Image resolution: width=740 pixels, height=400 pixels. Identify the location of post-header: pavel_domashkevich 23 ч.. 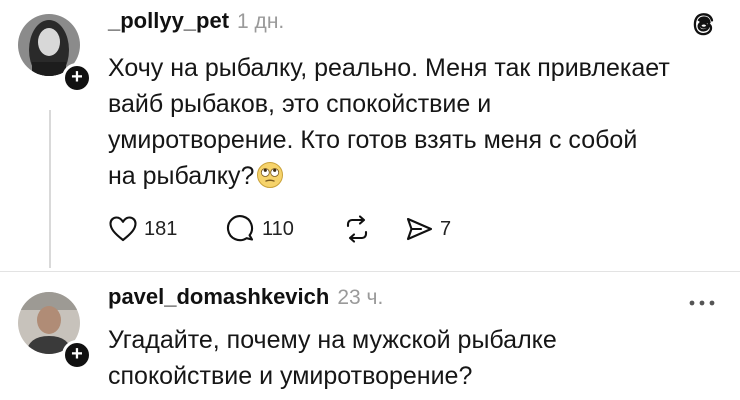
(245, 297).